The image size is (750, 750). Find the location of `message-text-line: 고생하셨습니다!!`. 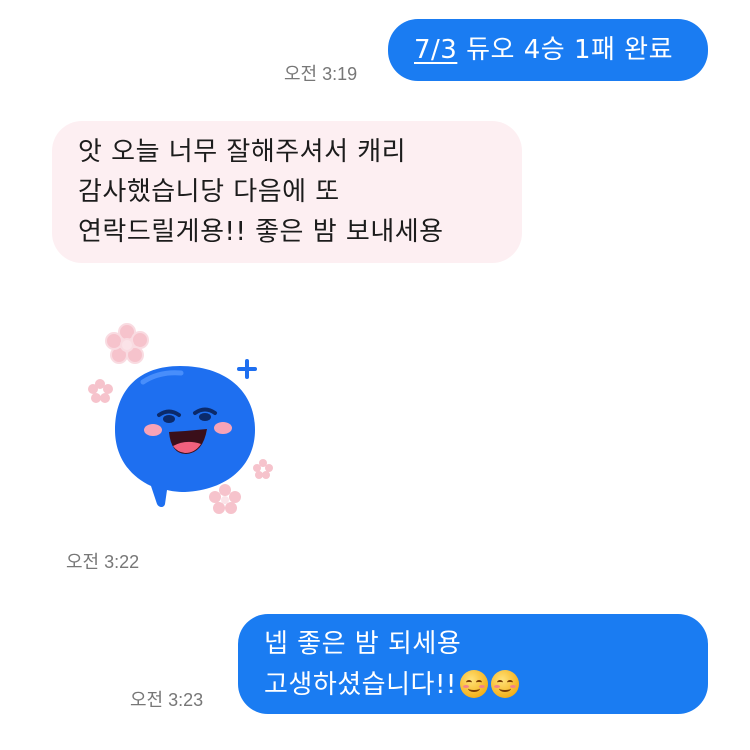

message-text-line: 고생하셨습니다!! is located at coordinates (360, 685).